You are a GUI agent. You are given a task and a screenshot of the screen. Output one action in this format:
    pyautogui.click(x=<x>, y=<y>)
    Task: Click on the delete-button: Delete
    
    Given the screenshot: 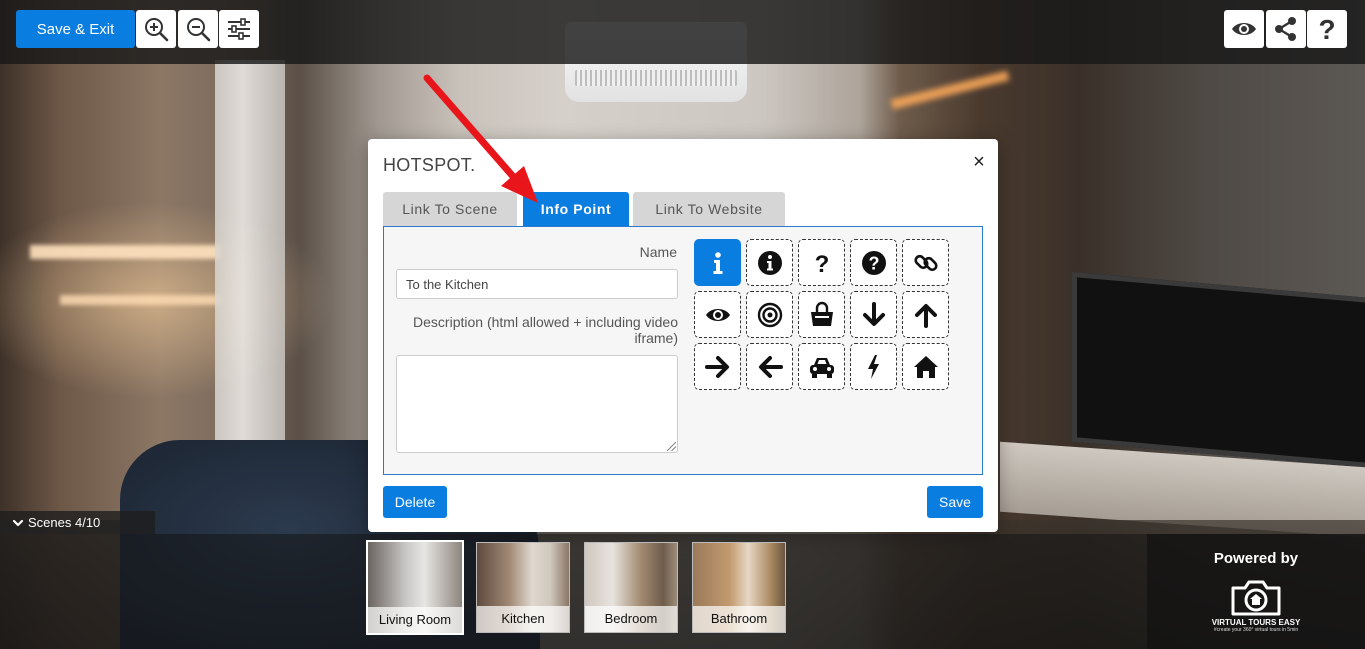 What is the action you would take?
    pyautogui.click(x=415, y=502)
    